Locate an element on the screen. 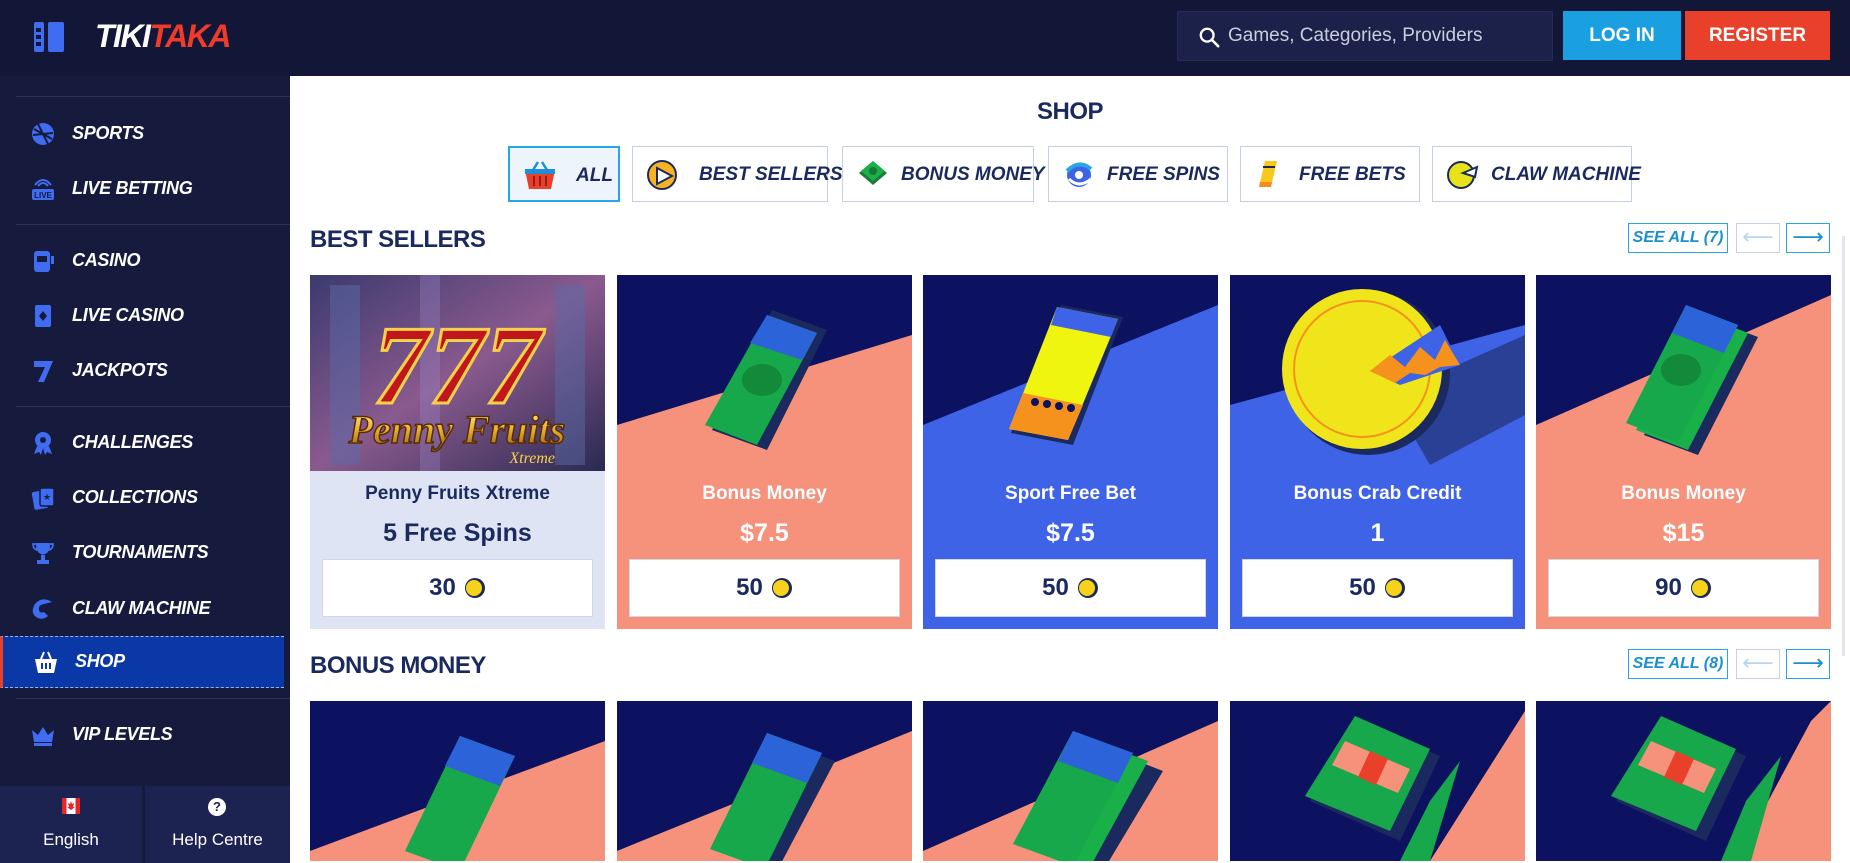 This screenshot has height=863, width=1850. best-sellers-next-button: ⟶ is located at coordinates (1808, 238).